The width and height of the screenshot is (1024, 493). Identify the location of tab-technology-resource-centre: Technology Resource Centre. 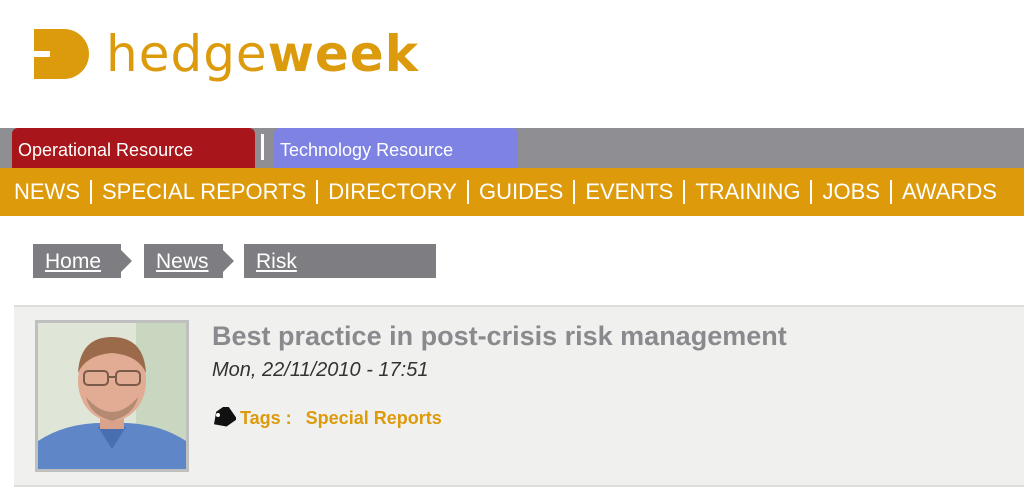
(396, 166).